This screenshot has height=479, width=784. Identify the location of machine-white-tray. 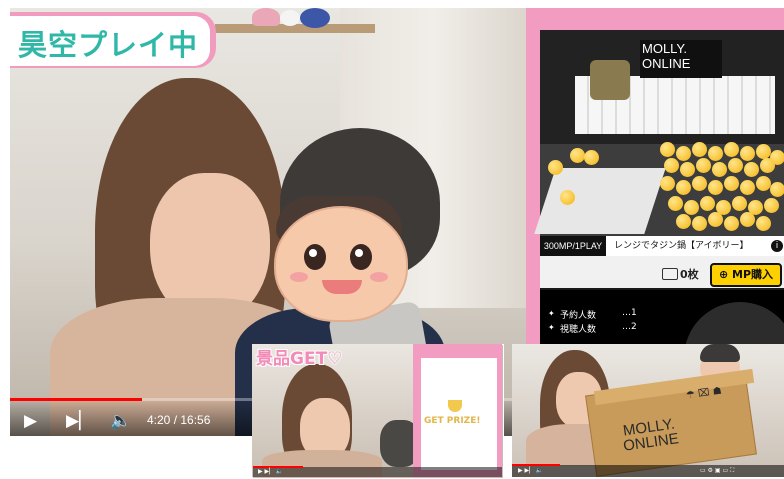
(600, 201).